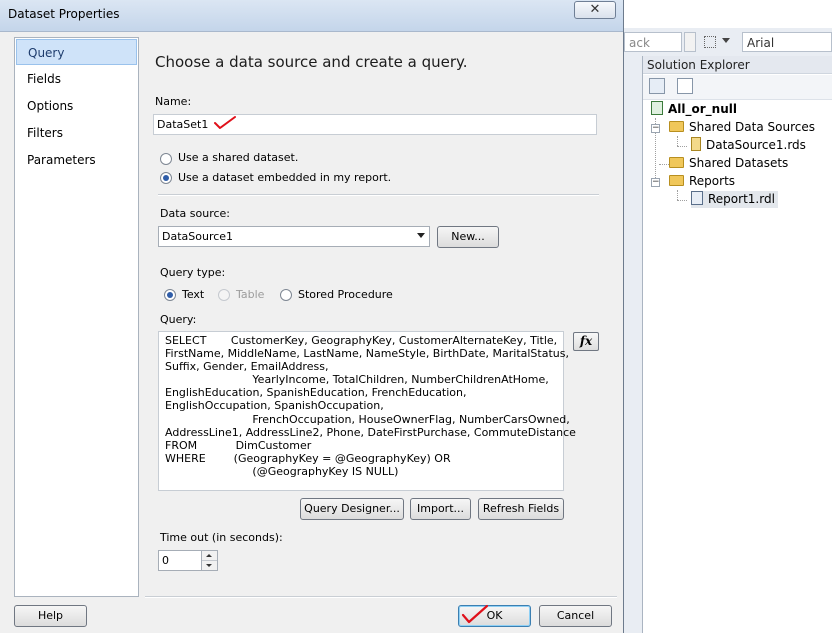  What do you see at coordinates (76, 317) in the screenshot?
I see `page-nav-list: Query Fields Options Filters Parameters` at bounding box center [76, 317].